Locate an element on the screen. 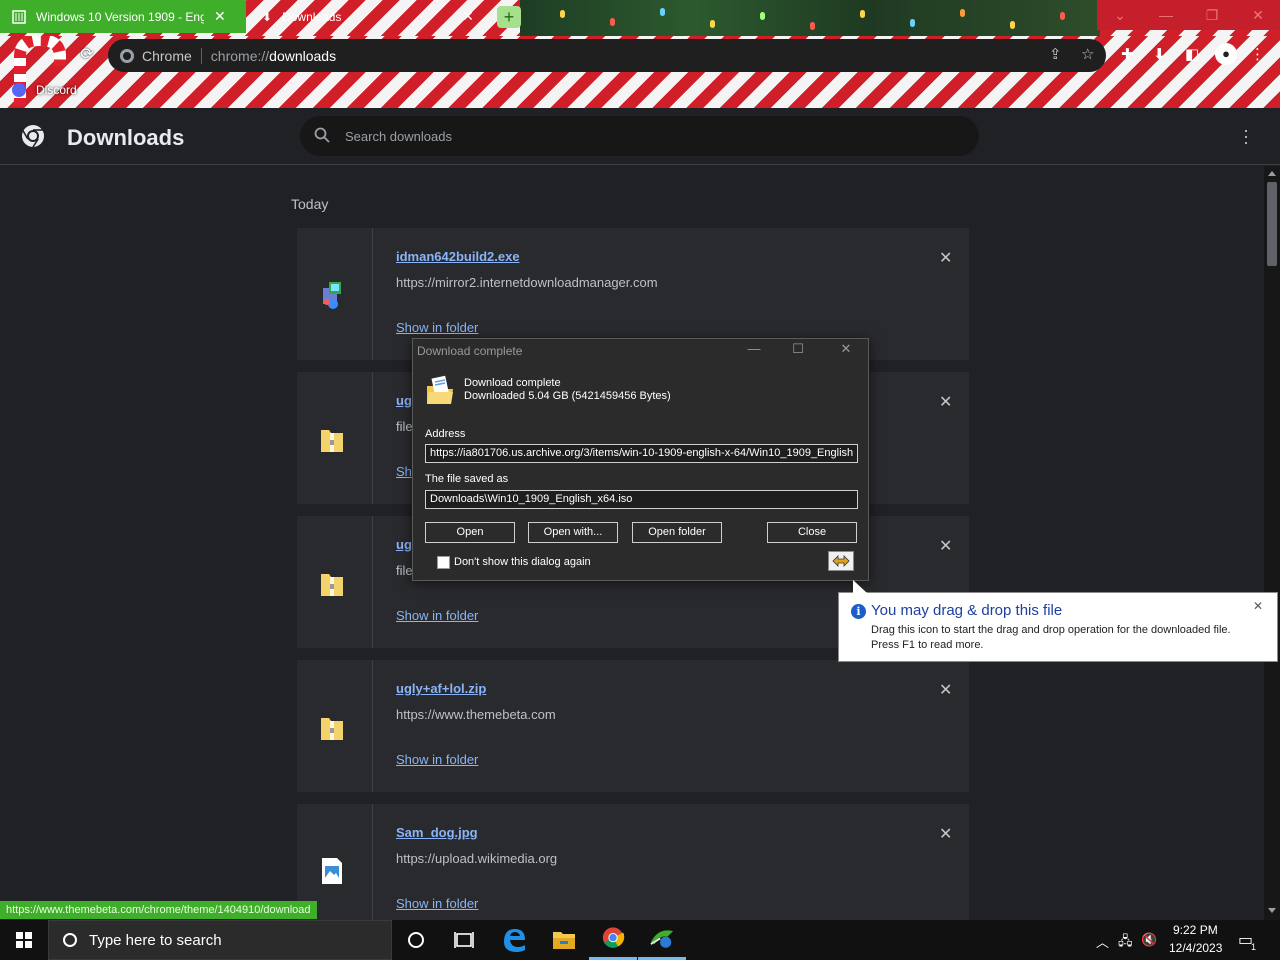 Image resolution: width=1280 pixels, height=960 pixels. search-input is located at coordinates (645, 136).